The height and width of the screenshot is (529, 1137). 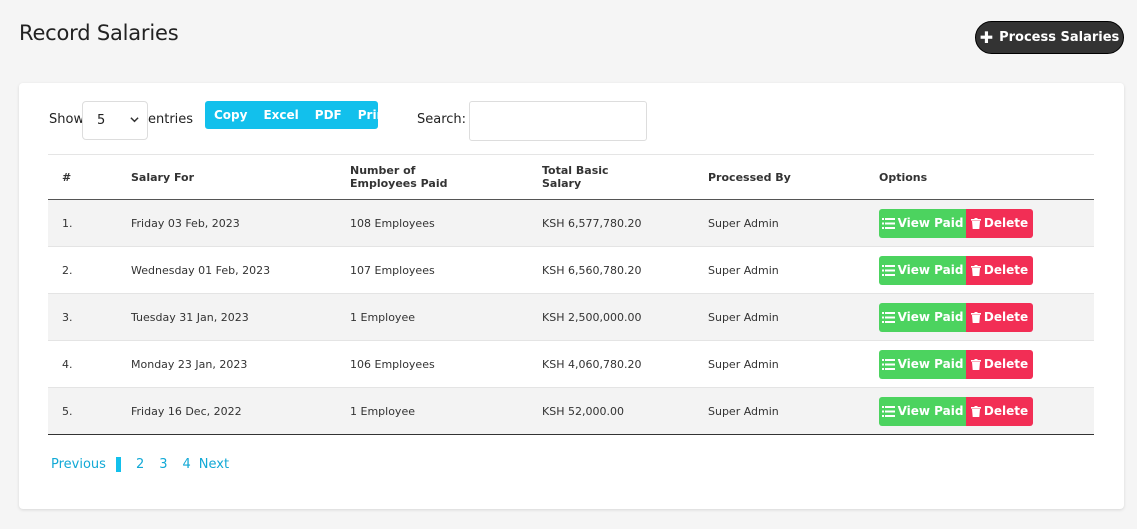 What do you see at coordinates (592, 364) in the screenshot?
I see `cell-total: KSH 4,060,780.20` at bounding box center [592, 364].